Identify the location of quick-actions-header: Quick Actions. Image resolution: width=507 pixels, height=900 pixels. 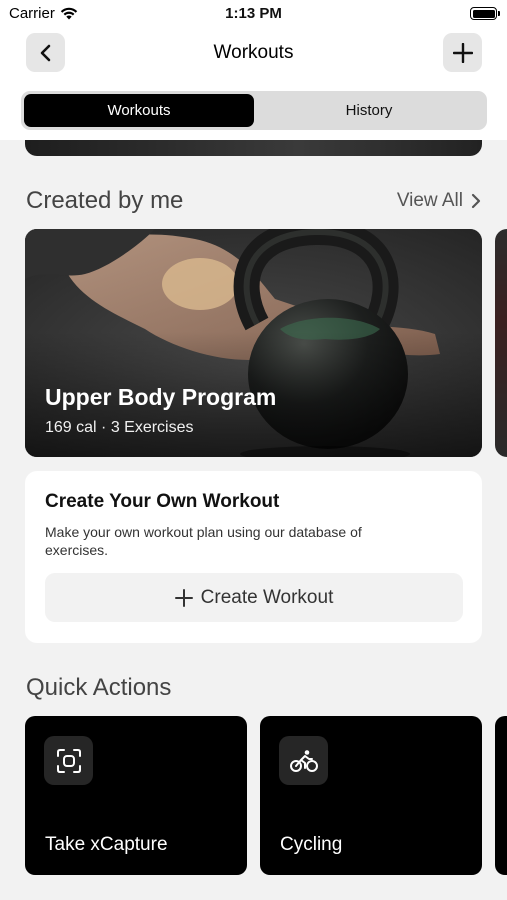
(253, 688).